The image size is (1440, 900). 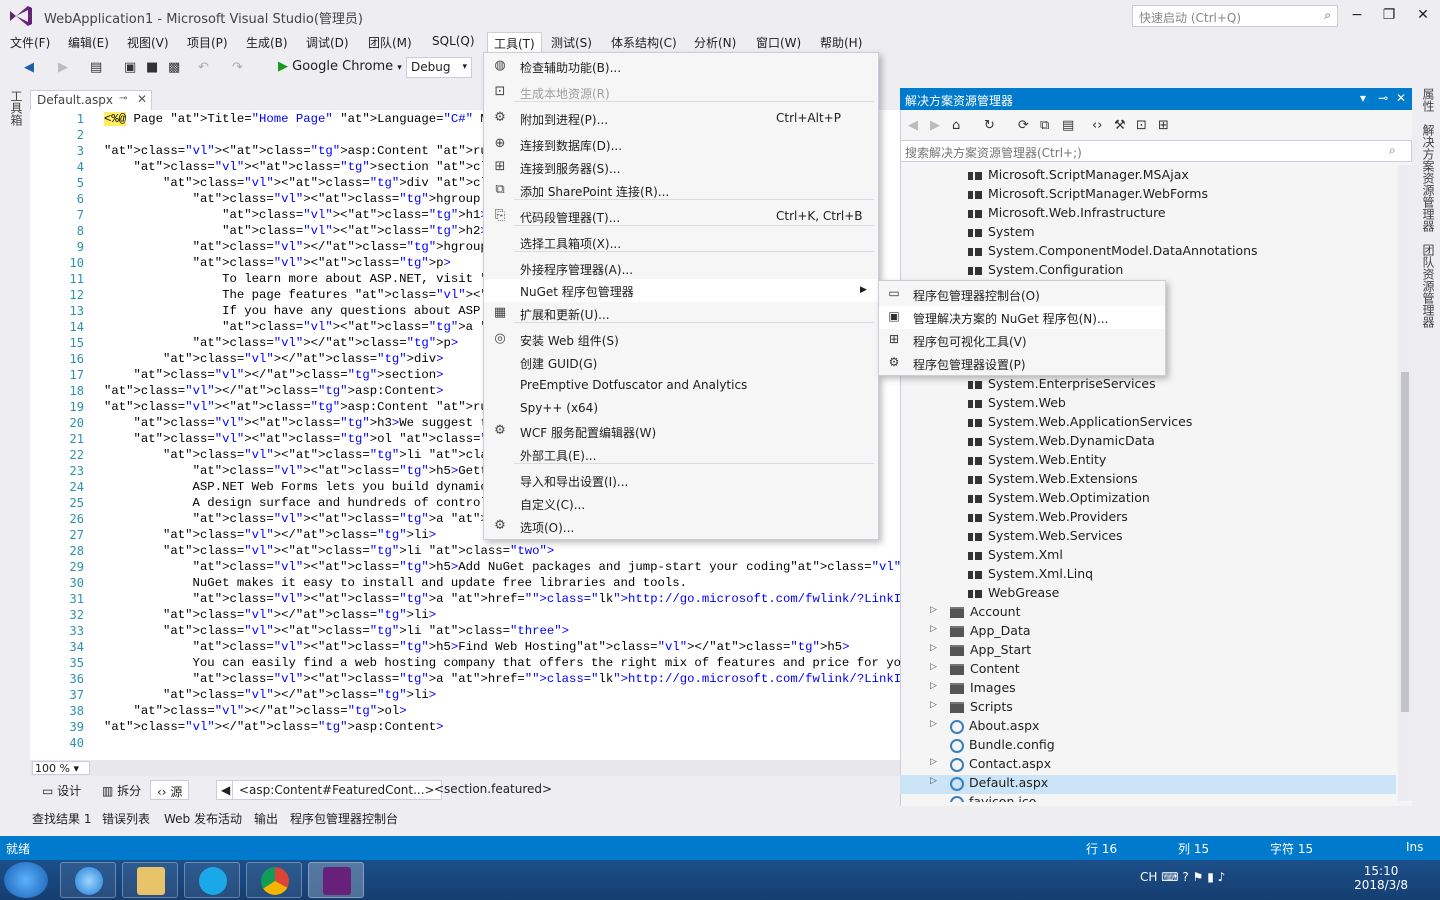 I want to click on file-item: ▷favicon.ico, so click(x=993, y=798).